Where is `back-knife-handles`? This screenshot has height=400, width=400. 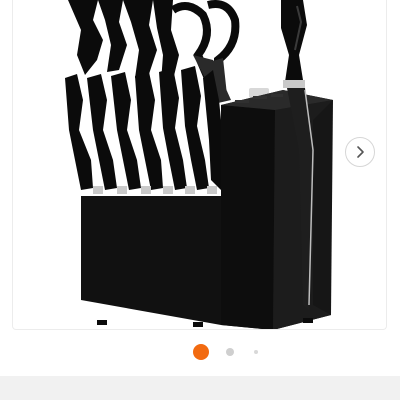 back-knife-handles is located at coordinates (123, 41).